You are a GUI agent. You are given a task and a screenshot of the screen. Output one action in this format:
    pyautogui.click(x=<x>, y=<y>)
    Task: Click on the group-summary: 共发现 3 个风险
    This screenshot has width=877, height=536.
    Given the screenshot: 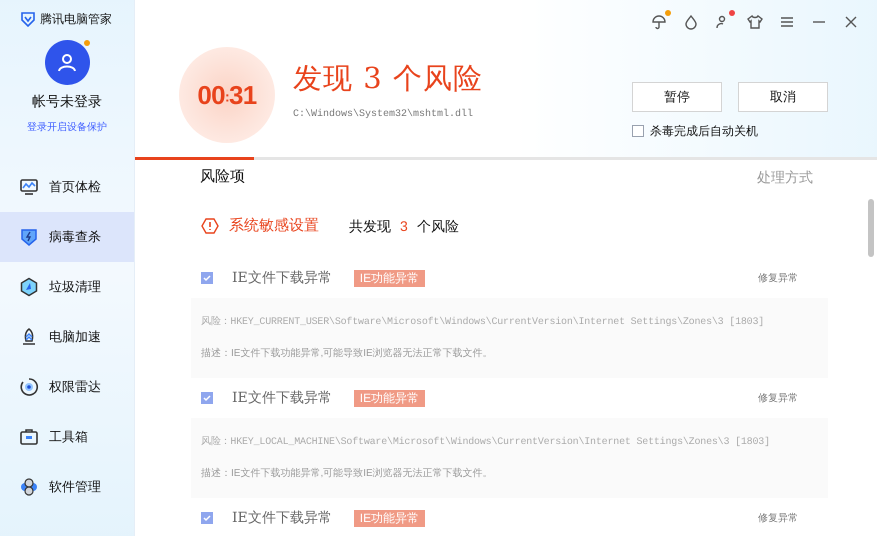 What is the action you would take?
    pyautogui.click(x=404, y=226)
    